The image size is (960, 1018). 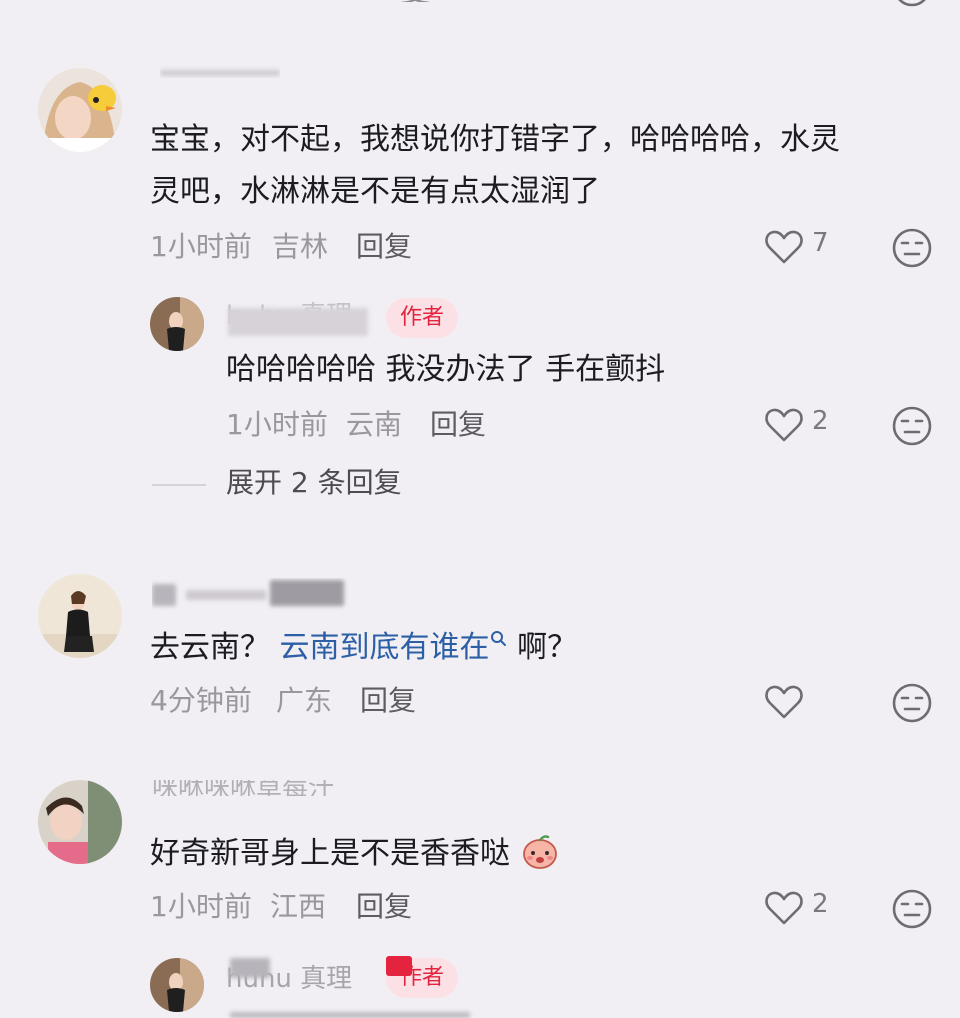 I want to click on comment-text: 去云南？ 云南到底有谁在 啊？, so click(x=364, y=647).